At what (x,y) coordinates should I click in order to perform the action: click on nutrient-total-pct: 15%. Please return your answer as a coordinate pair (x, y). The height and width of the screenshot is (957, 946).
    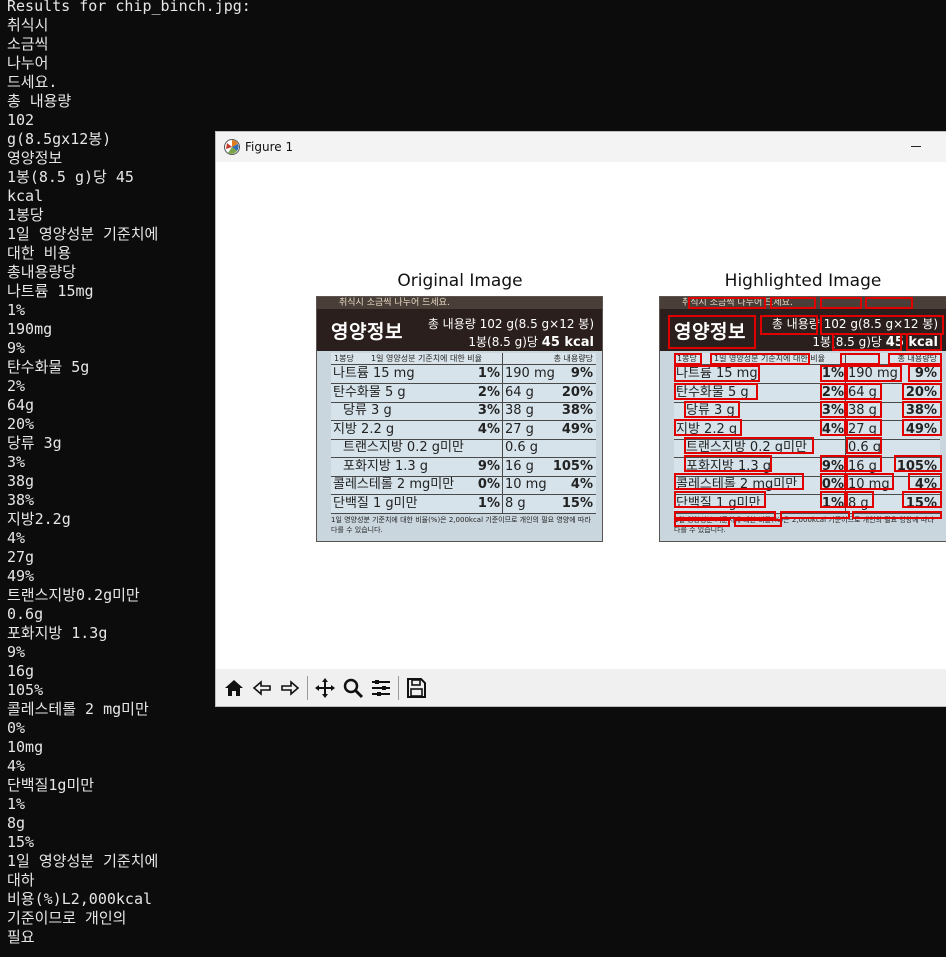
    Looking at the image, I should click on (577, 503).